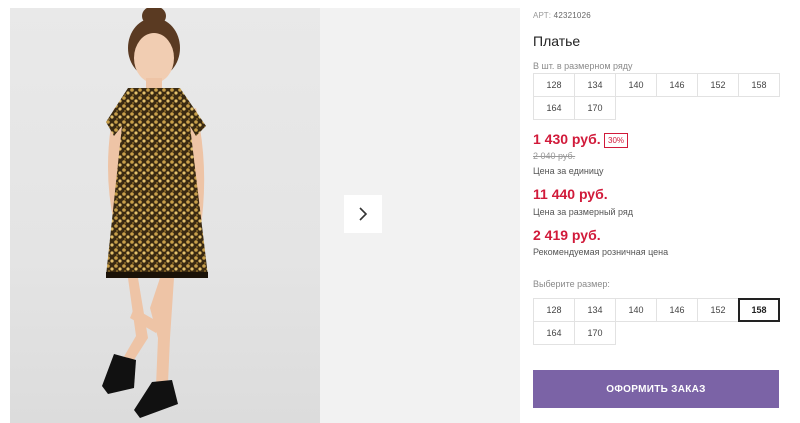  What do you see at coordinates (554, 310) in the screenshot?
I see `size-option: 128` at bounding box center [554, 310].